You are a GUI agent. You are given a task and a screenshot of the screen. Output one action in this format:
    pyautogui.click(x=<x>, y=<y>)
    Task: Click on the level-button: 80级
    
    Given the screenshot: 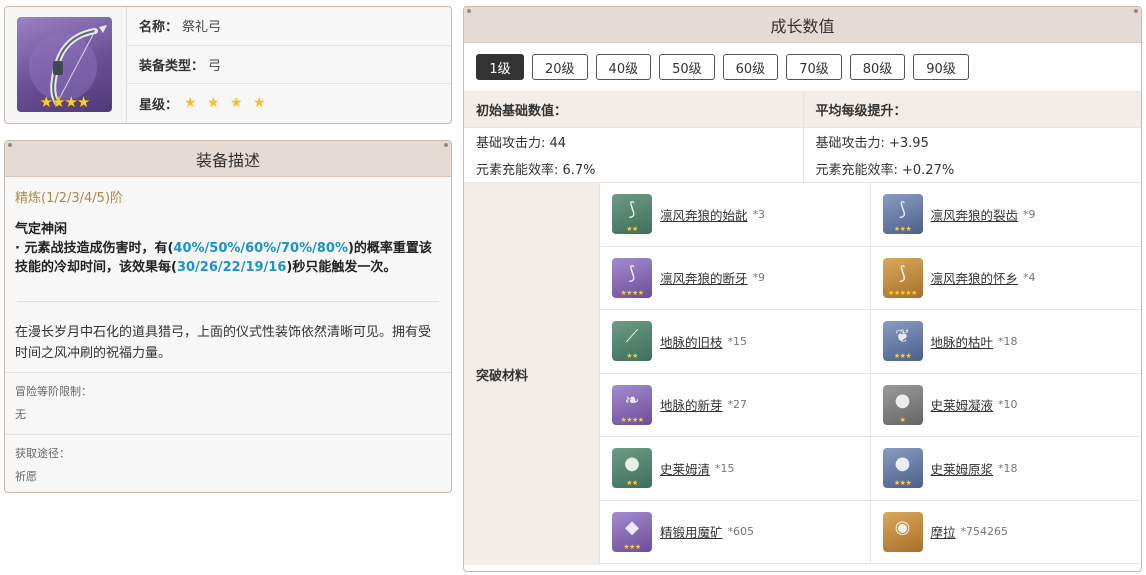 What is the action you would take?
    pyautogui.click(x=877, y=67)
    